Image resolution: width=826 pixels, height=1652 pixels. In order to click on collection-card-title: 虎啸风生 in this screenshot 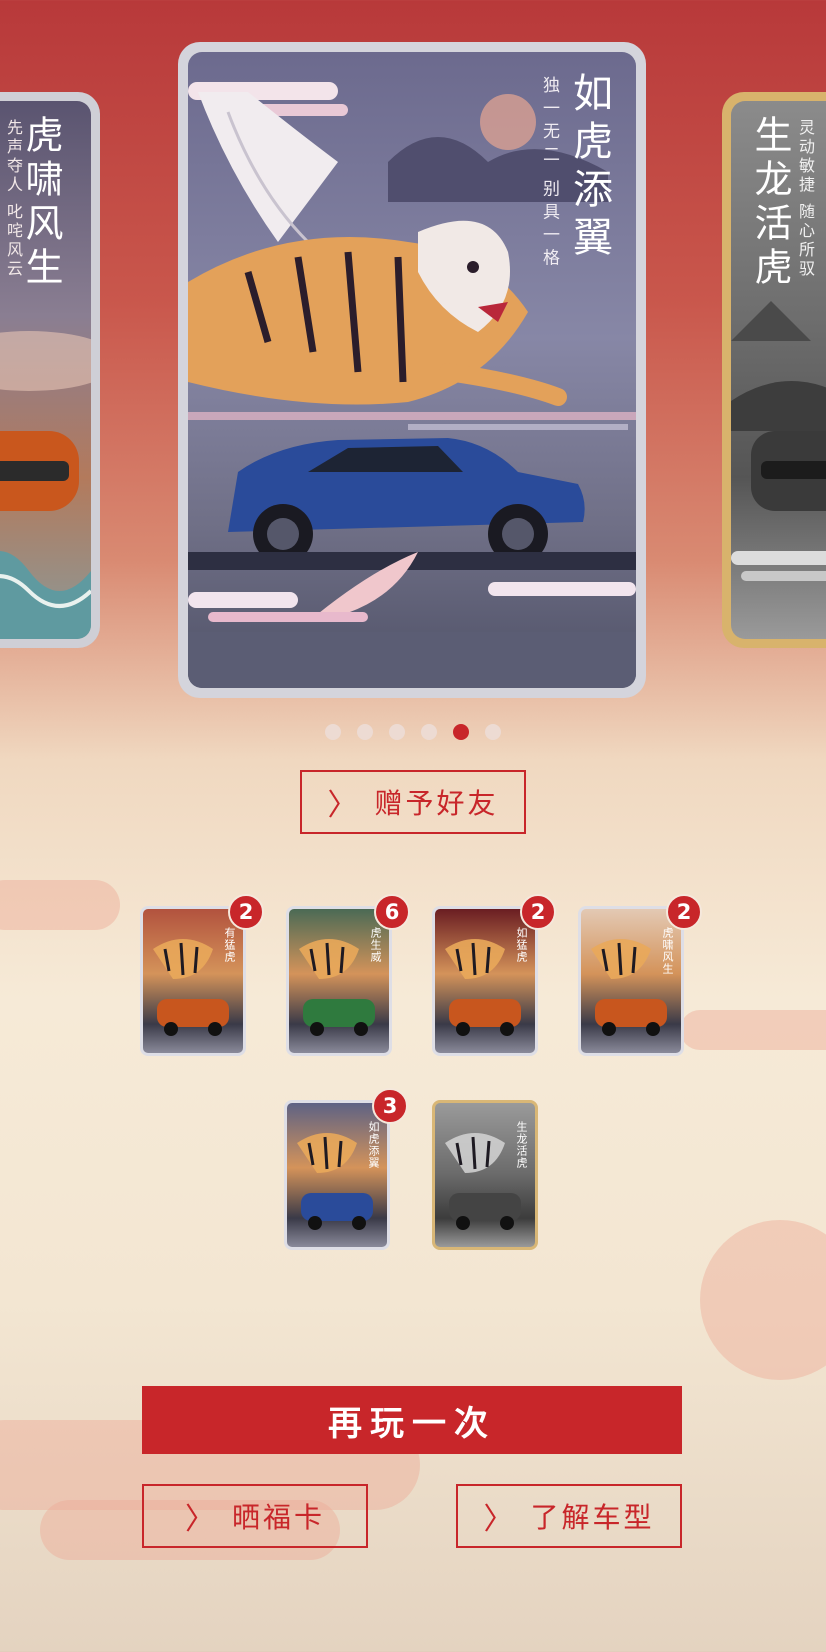, I will do `click(667, 951)`.